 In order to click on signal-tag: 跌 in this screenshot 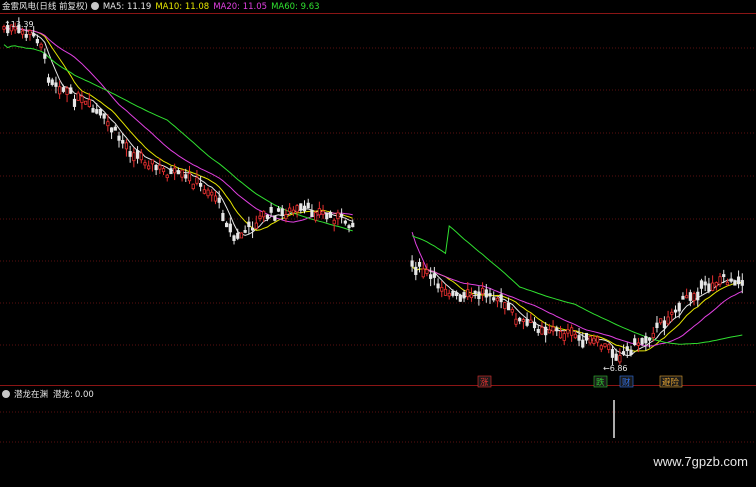, I will do `click(600, 382)`.